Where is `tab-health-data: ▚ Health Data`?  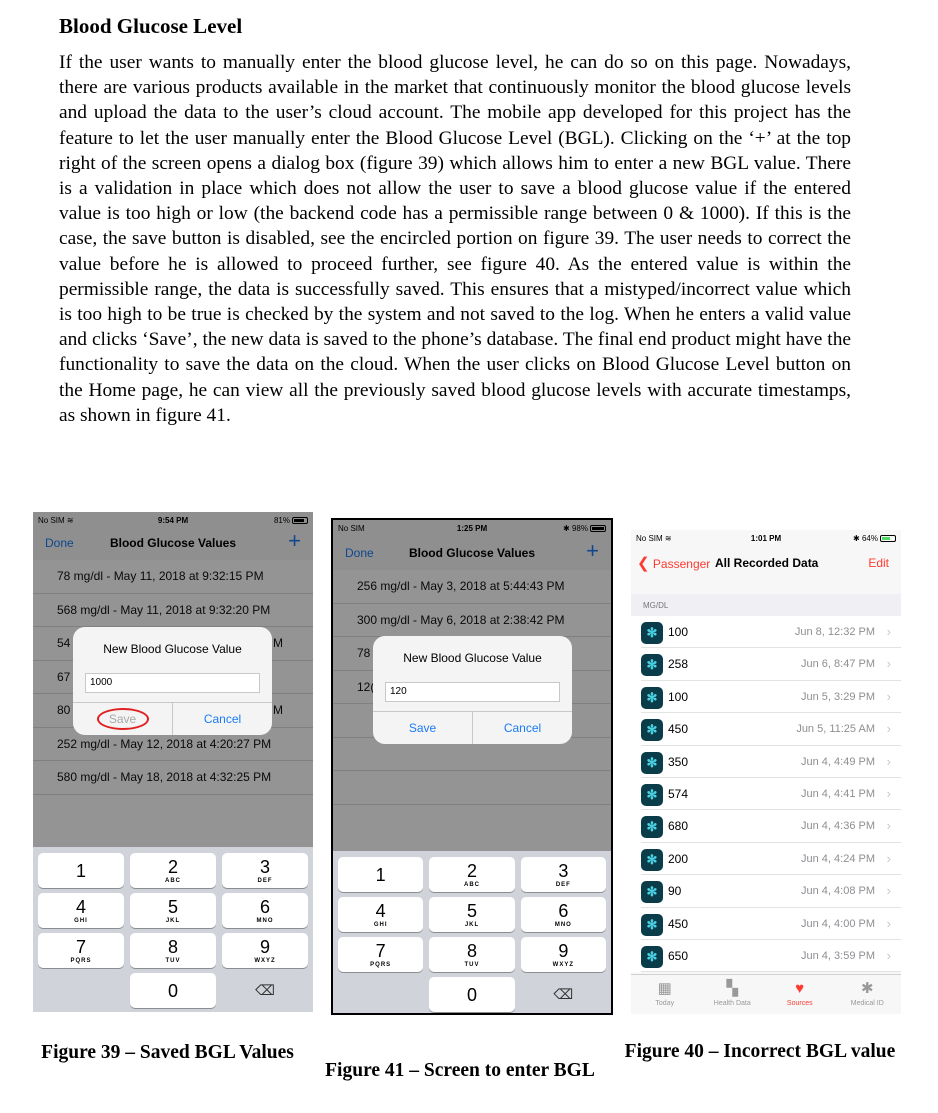
tab-health-data: ▚ Health Data is located at coordinates (733, 994).